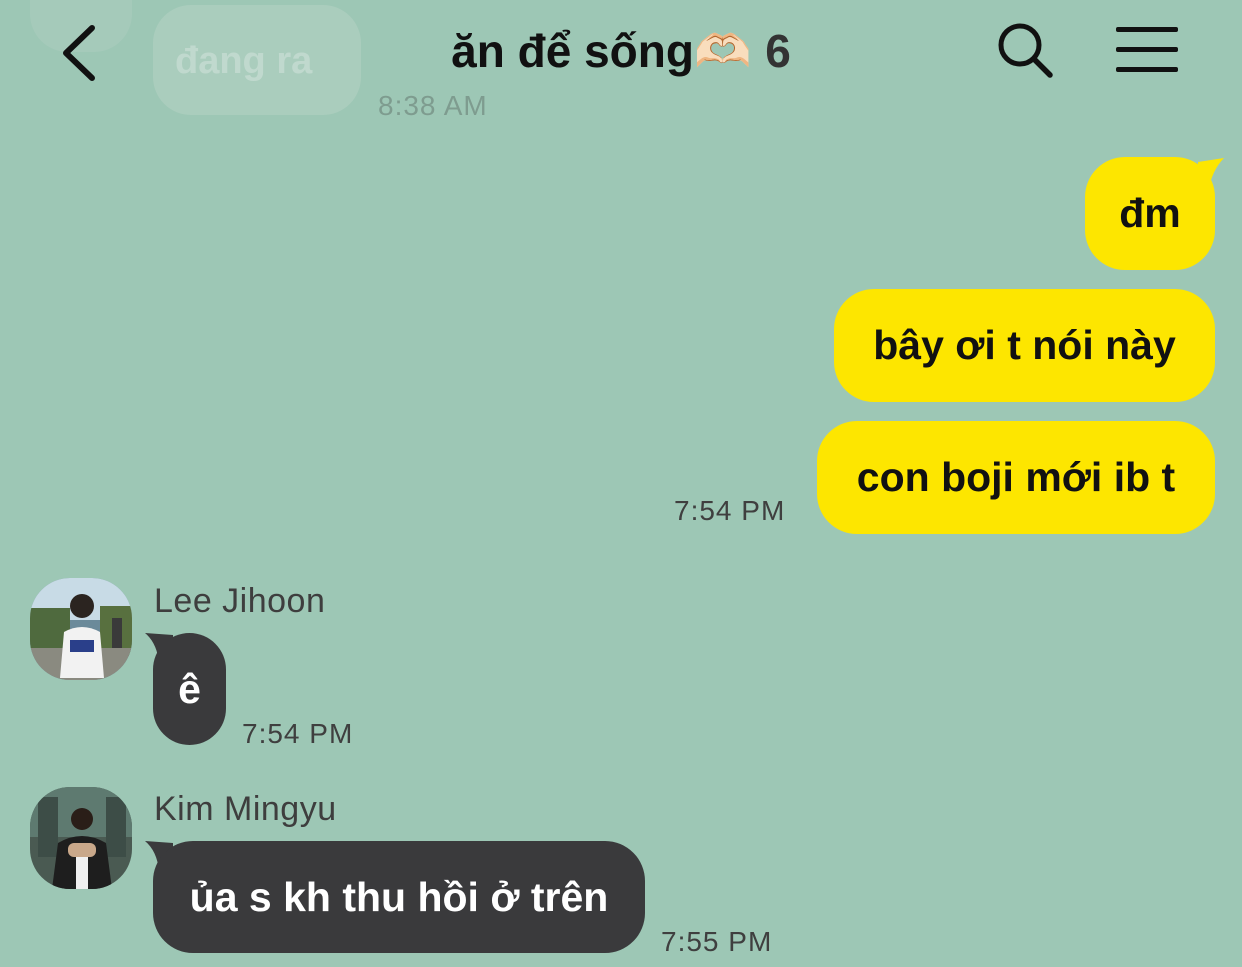  I want to click on hamburger-menu-icon, so click(1147, 49).